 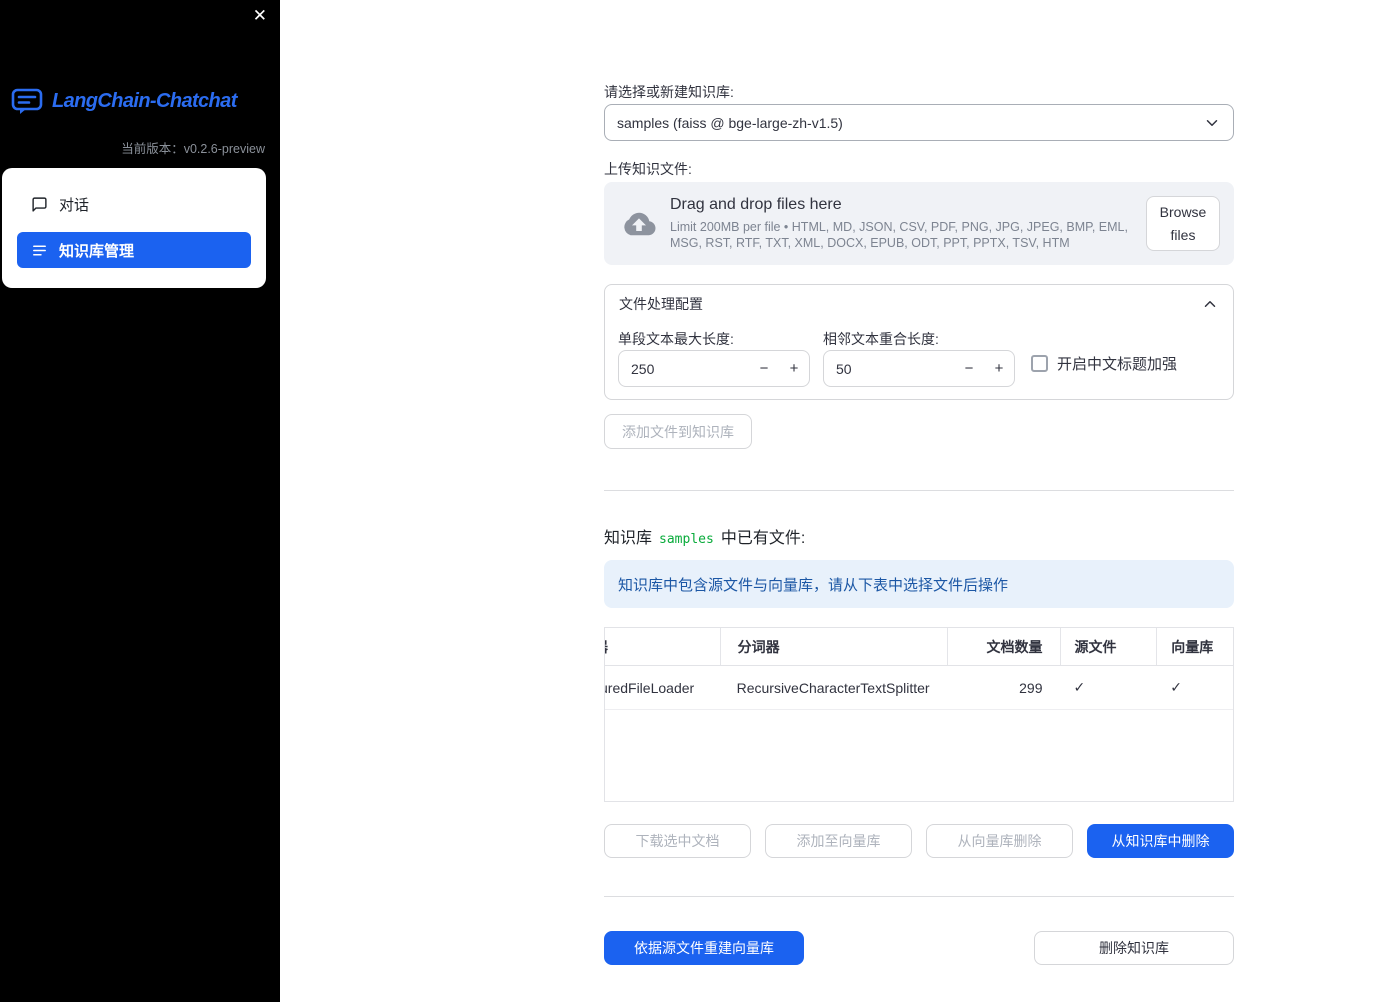 I want to click on delete-from-kb-button: 从知识库中删除, so click(x=1160, y=841).